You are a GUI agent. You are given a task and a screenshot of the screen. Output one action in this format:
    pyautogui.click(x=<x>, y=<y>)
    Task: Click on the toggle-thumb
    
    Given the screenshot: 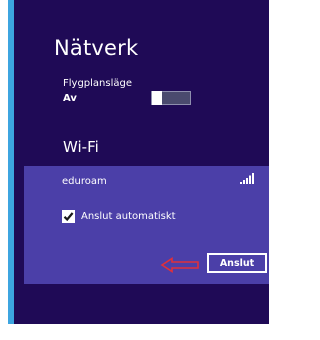 What is the action you would take?
    pyautogui.click(x=157, y=98)
    